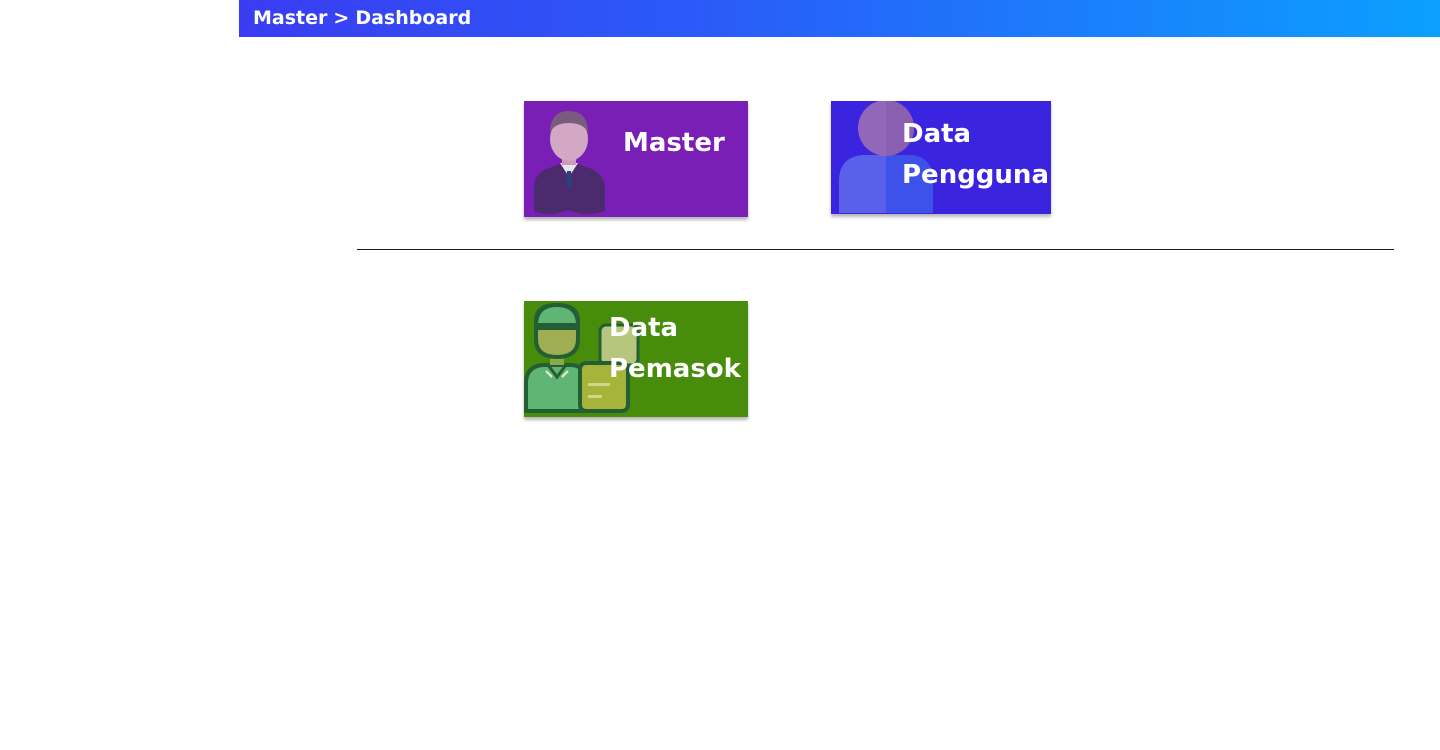  I want to click on section-divider, so click(875, 249).